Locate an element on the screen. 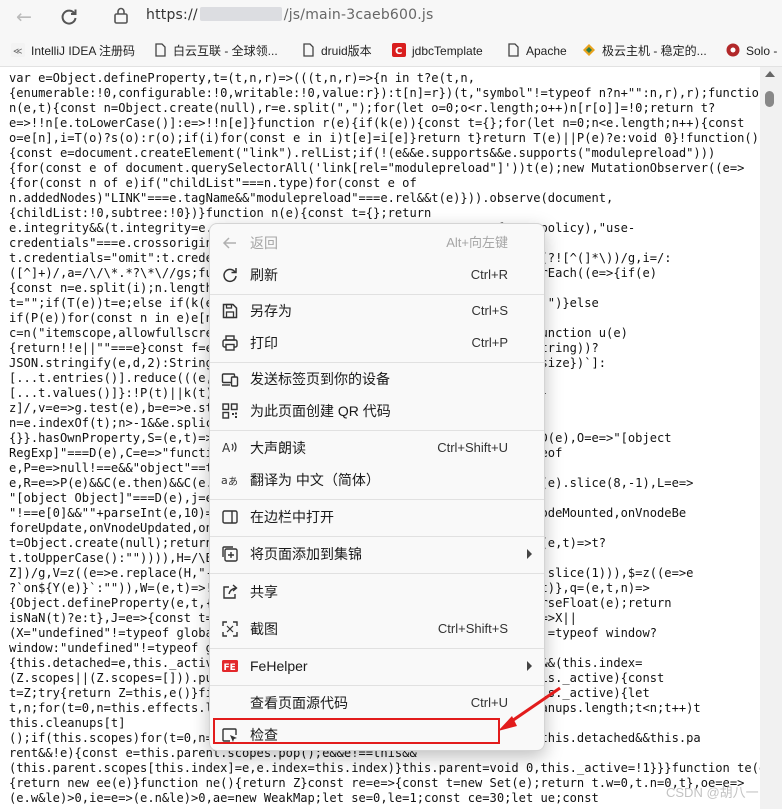 The height and width of the screenshot is (809, 782). jdbc-icon: C is located at coordinates (399, 50).